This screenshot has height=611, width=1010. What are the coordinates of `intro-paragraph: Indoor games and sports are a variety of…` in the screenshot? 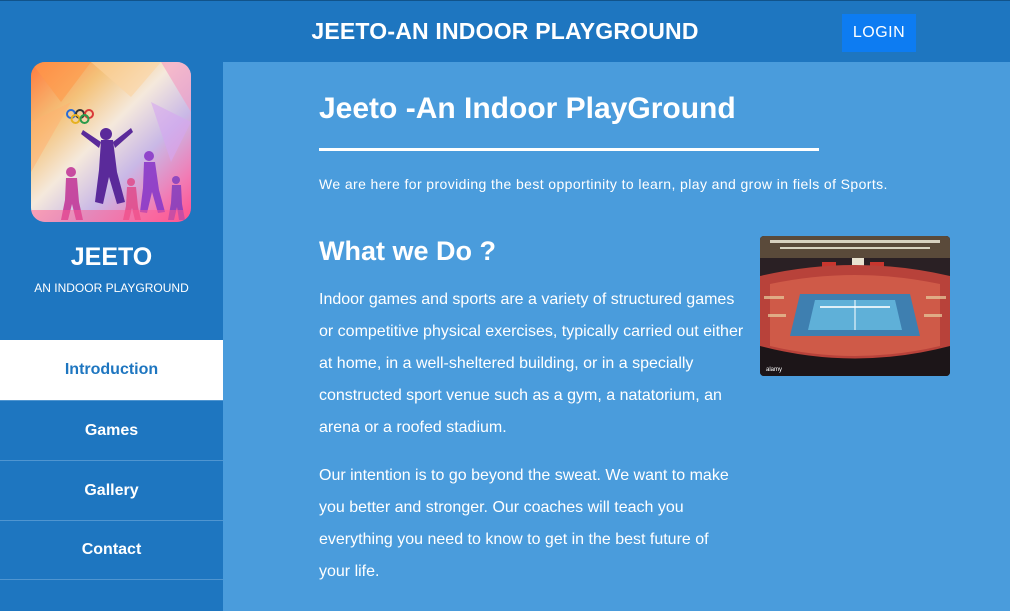 It's located at (531, 363).